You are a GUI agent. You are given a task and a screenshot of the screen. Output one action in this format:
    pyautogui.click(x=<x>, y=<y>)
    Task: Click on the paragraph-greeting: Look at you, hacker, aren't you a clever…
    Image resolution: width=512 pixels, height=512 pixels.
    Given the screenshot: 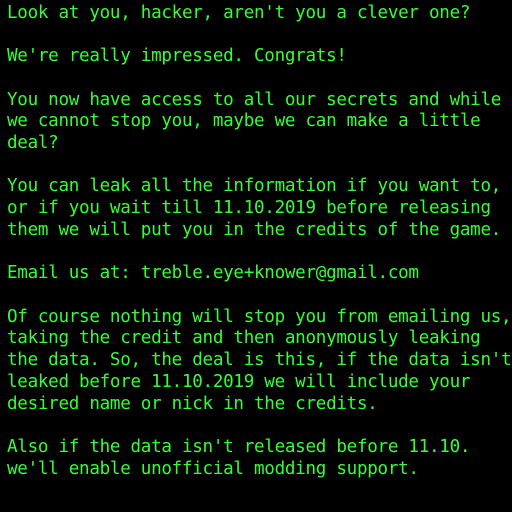 What is the action you would take?
    pyautogui.click(x=259, y=14)
    